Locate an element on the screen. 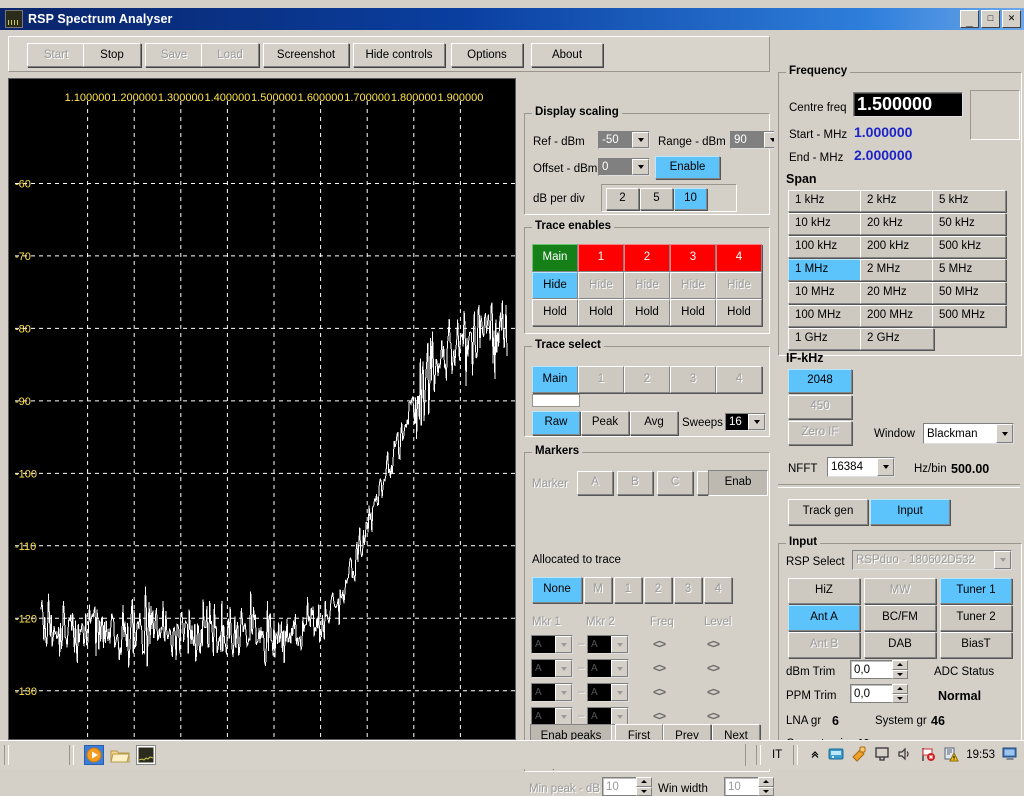 This screenshot has height=796, width=1024. trace-select-3: 3 is located at coordinates (693, 379).